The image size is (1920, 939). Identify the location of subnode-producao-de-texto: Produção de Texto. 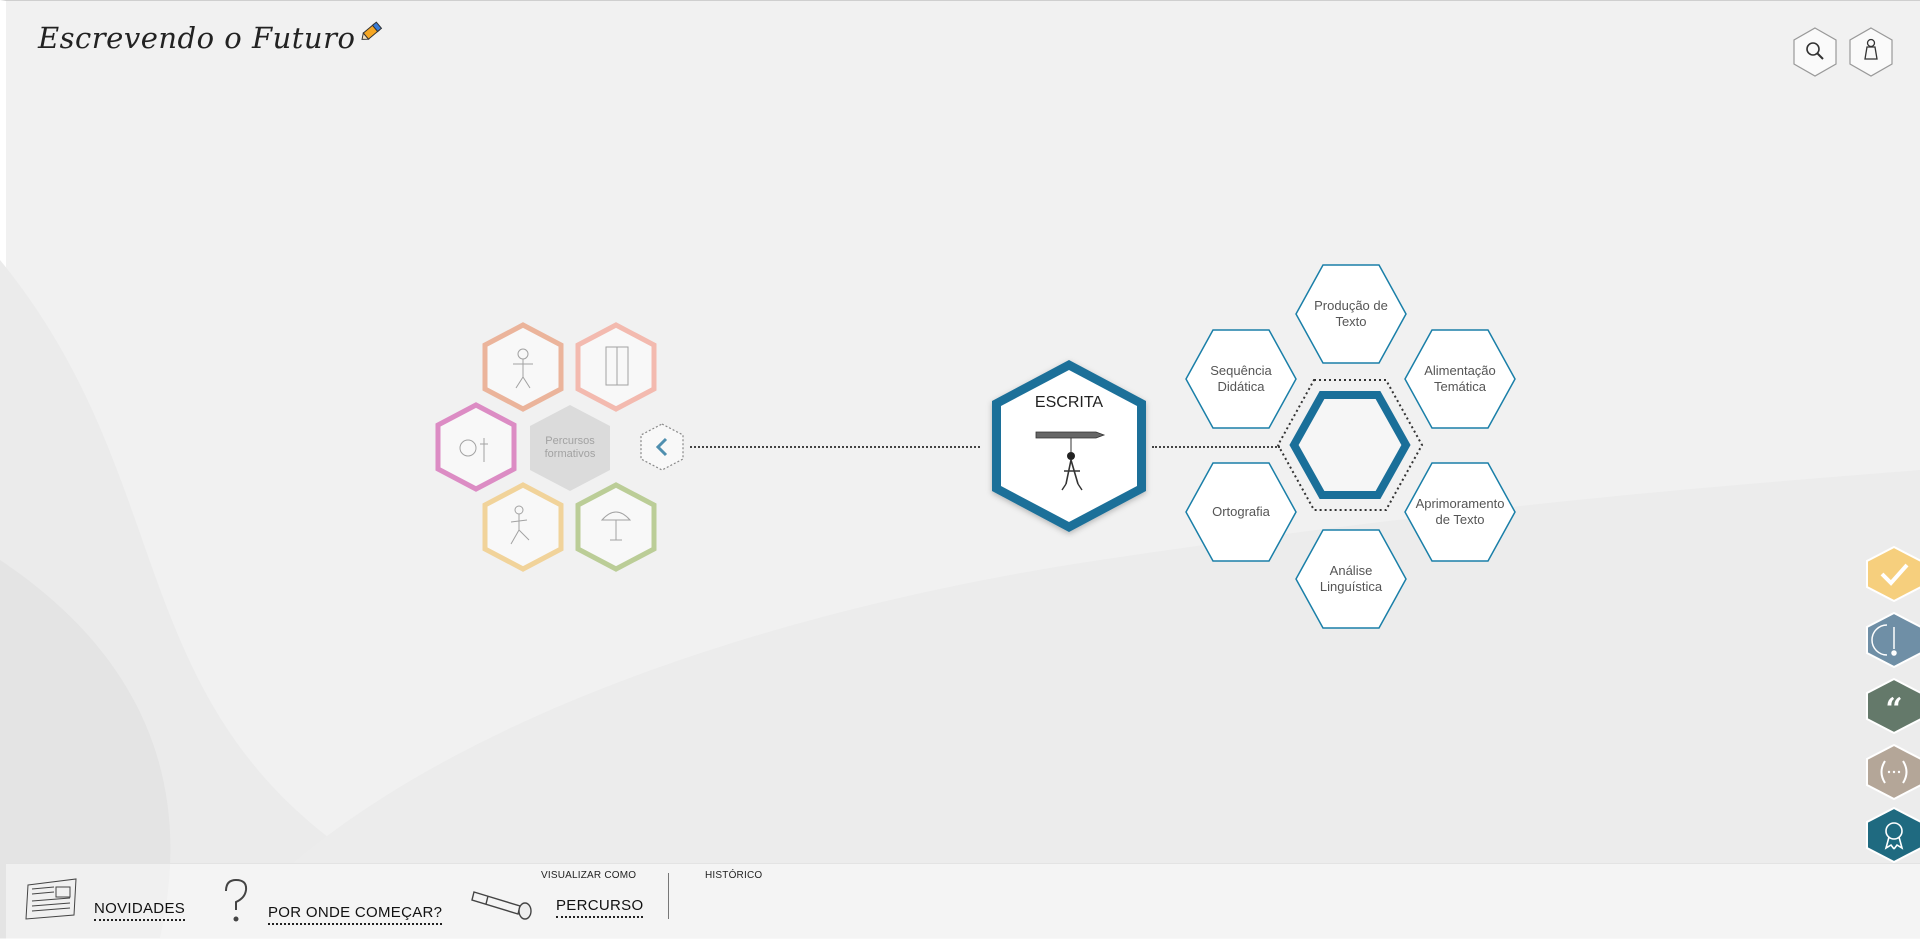
(1351, 314).